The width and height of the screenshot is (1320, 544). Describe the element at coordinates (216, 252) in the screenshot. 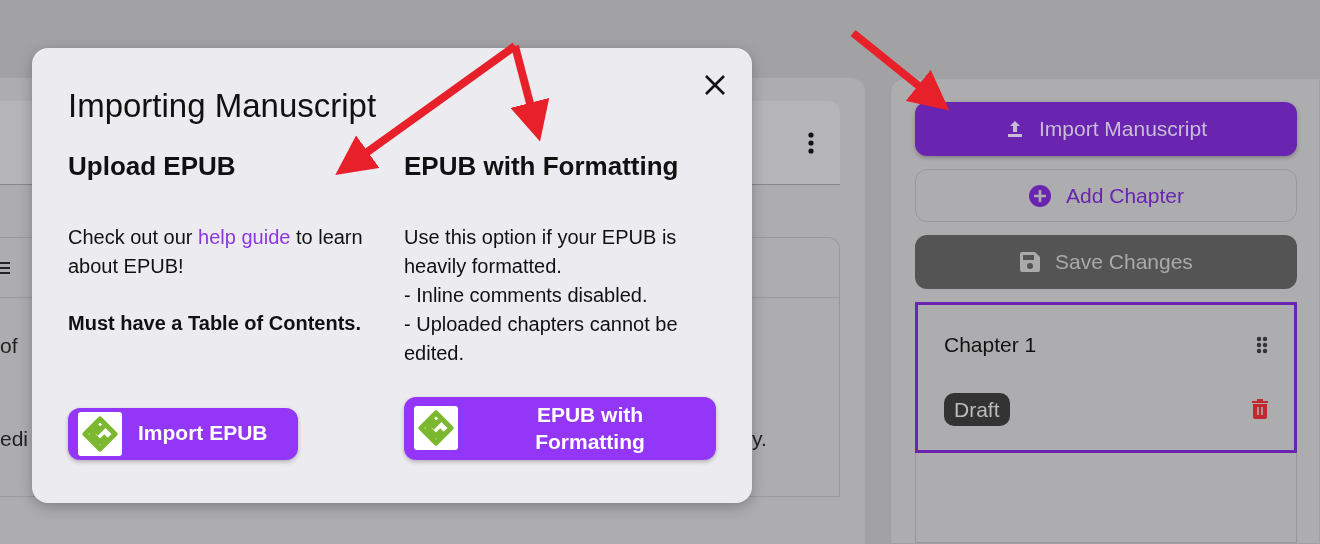

I see `paragraph: Check out our help guide to learn about EPUB!` at that location.